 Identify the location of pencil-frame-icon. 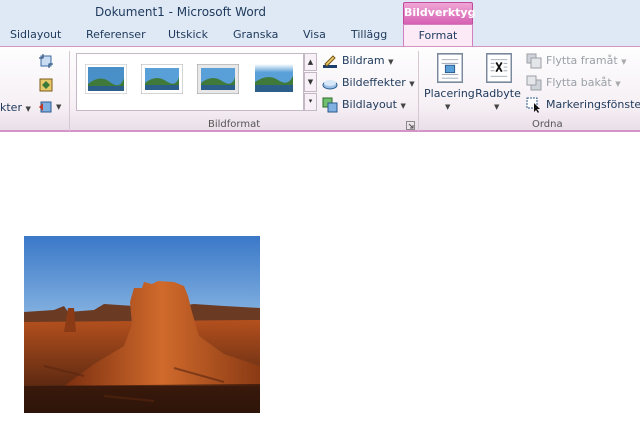
(330, 61).